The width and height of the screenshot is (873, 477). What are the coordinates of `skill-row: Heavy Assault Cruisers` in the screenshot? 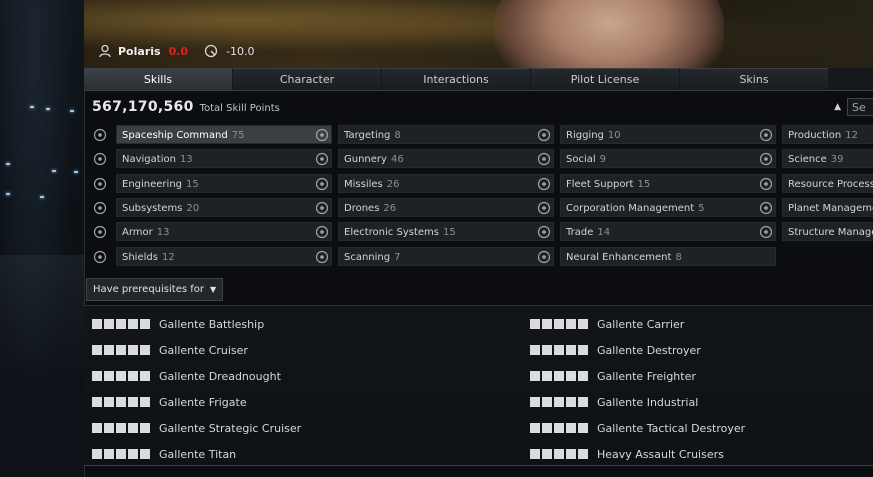 It's located at (627, 454).